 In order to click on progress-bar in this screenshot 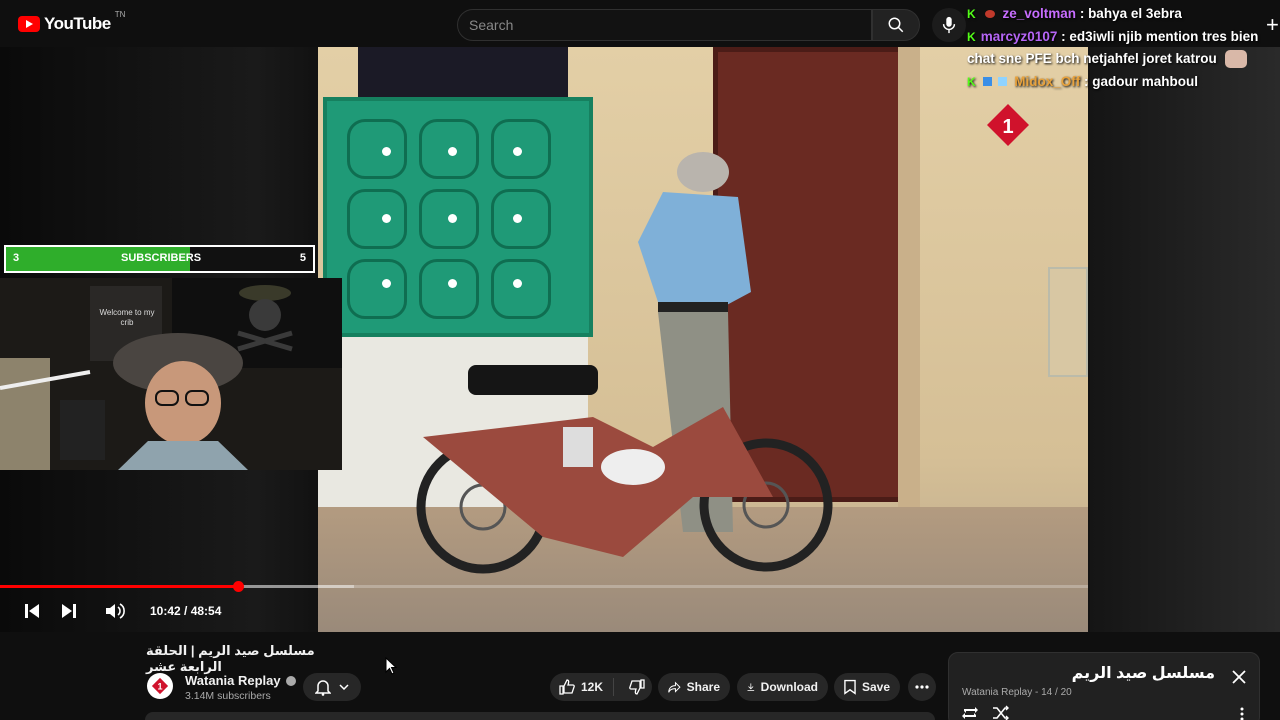, I will do `click(544, 586)`.